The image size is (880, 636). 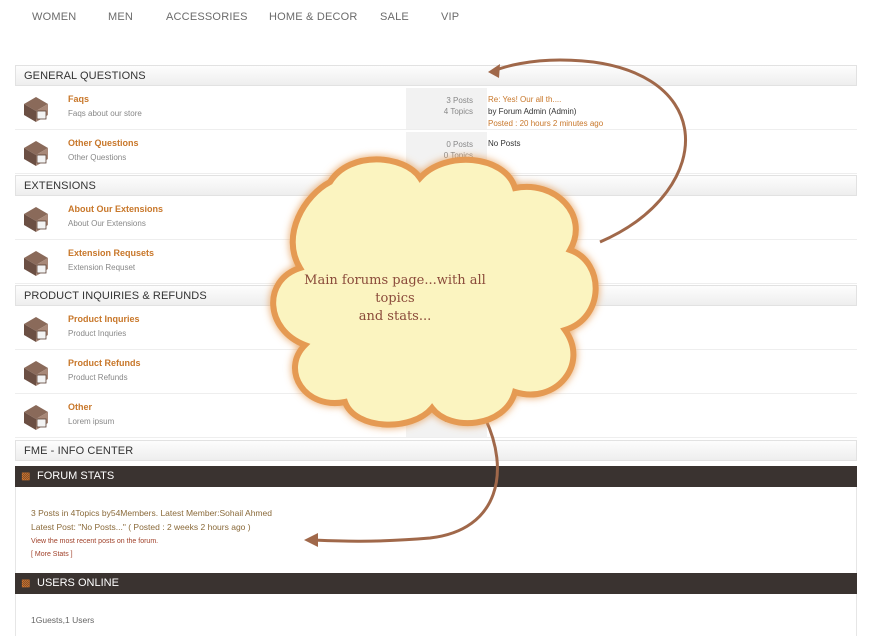 I want to click on users-online-title: USERS ONLINE, so click(x=78, y=583).